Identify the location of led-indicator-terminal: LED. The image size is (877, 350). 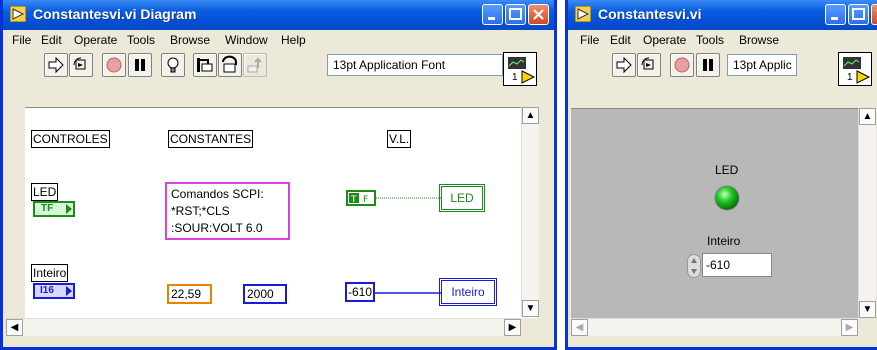
(462, 198).